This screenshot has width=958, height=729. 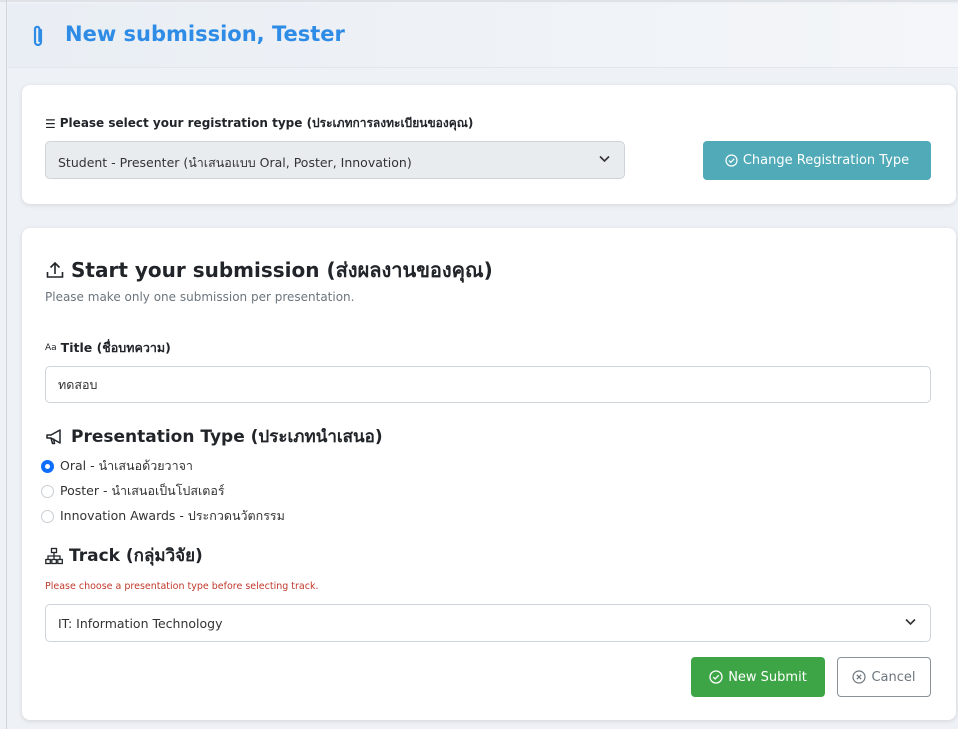 I want to click on radio-option-innovation: Innovation Awards - ประกวดนวัตกรรม, so click(x=163, y=516).